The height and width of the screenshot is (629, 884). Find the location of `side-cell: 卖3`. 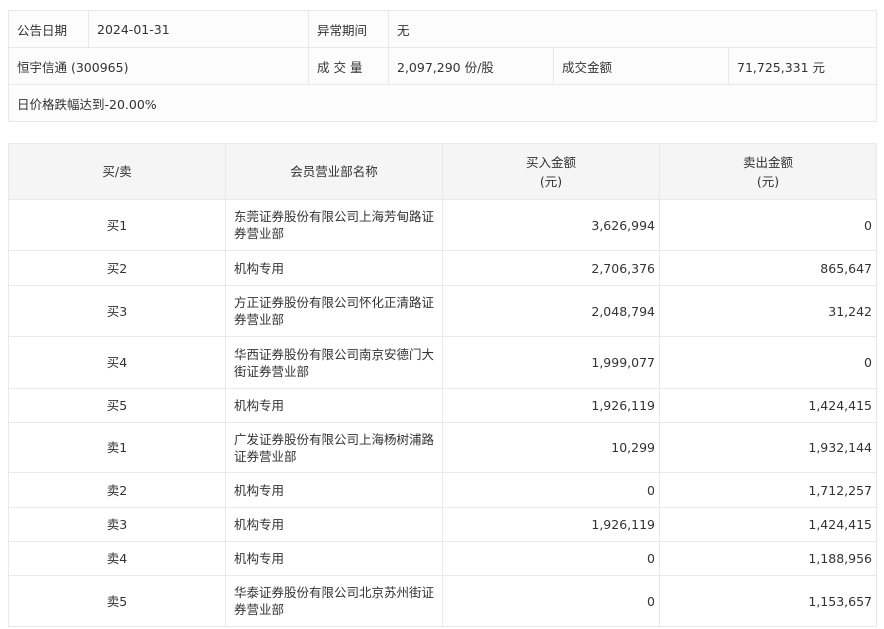

side-cell: 卖3 is located at coordinates (117, 524).